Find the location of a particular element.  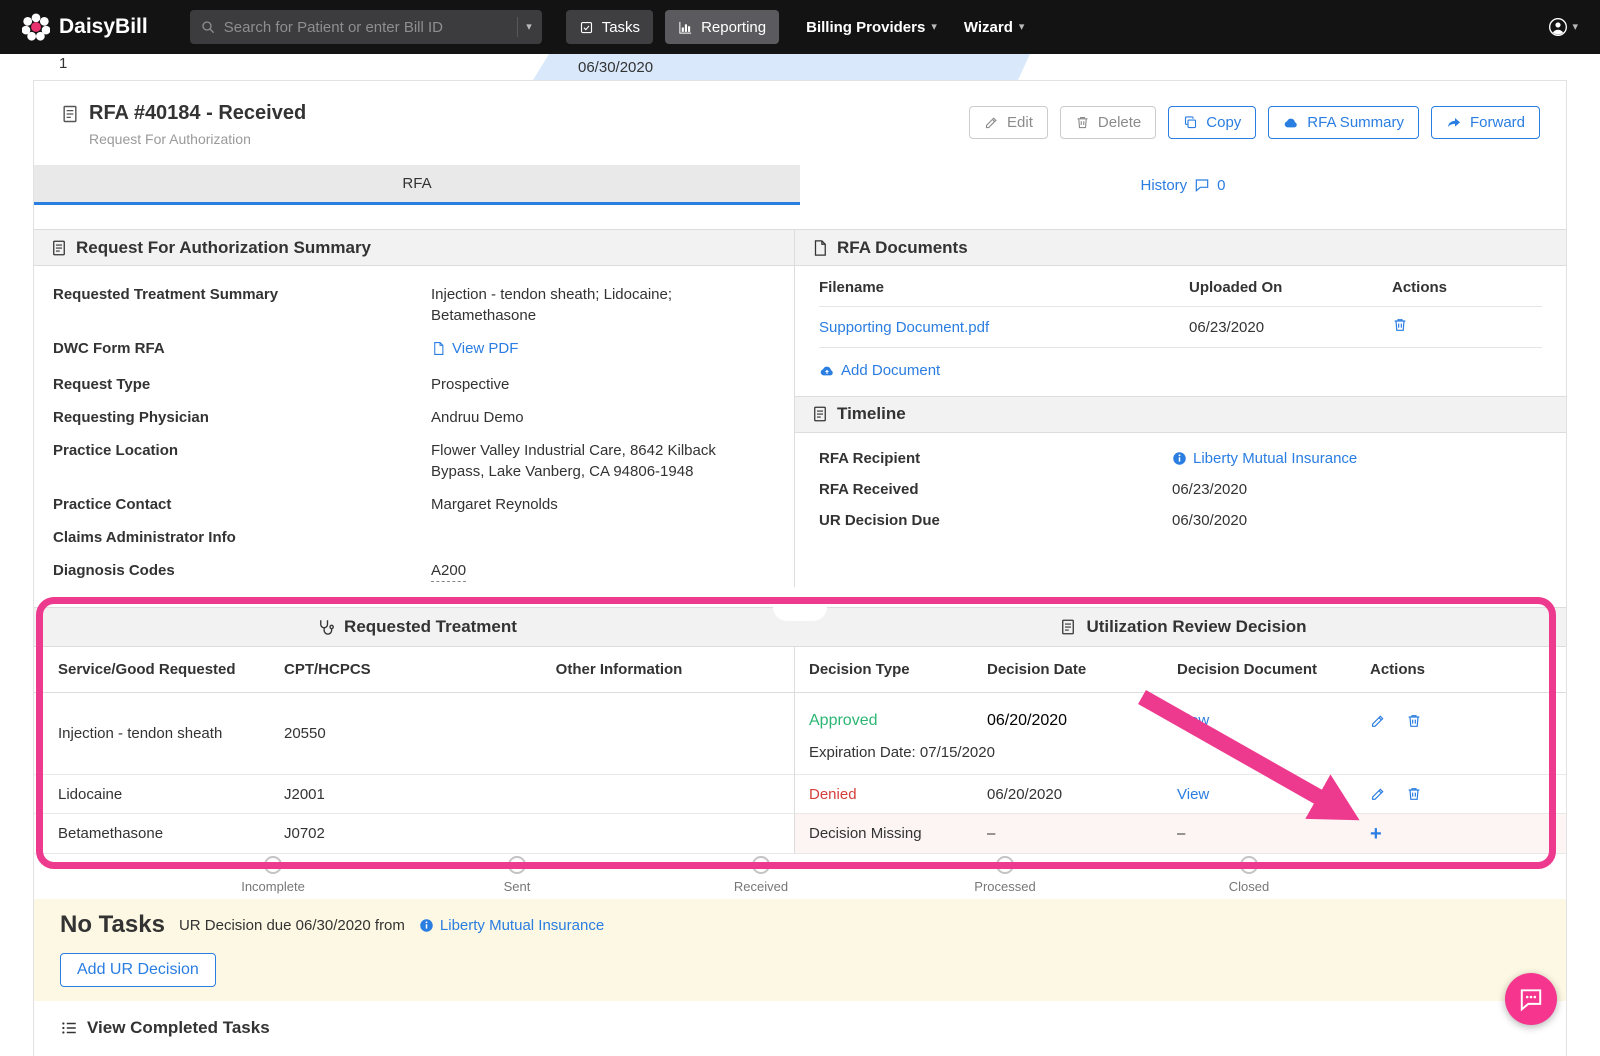

rfa-document-icon is located at coordinates (70, 125).